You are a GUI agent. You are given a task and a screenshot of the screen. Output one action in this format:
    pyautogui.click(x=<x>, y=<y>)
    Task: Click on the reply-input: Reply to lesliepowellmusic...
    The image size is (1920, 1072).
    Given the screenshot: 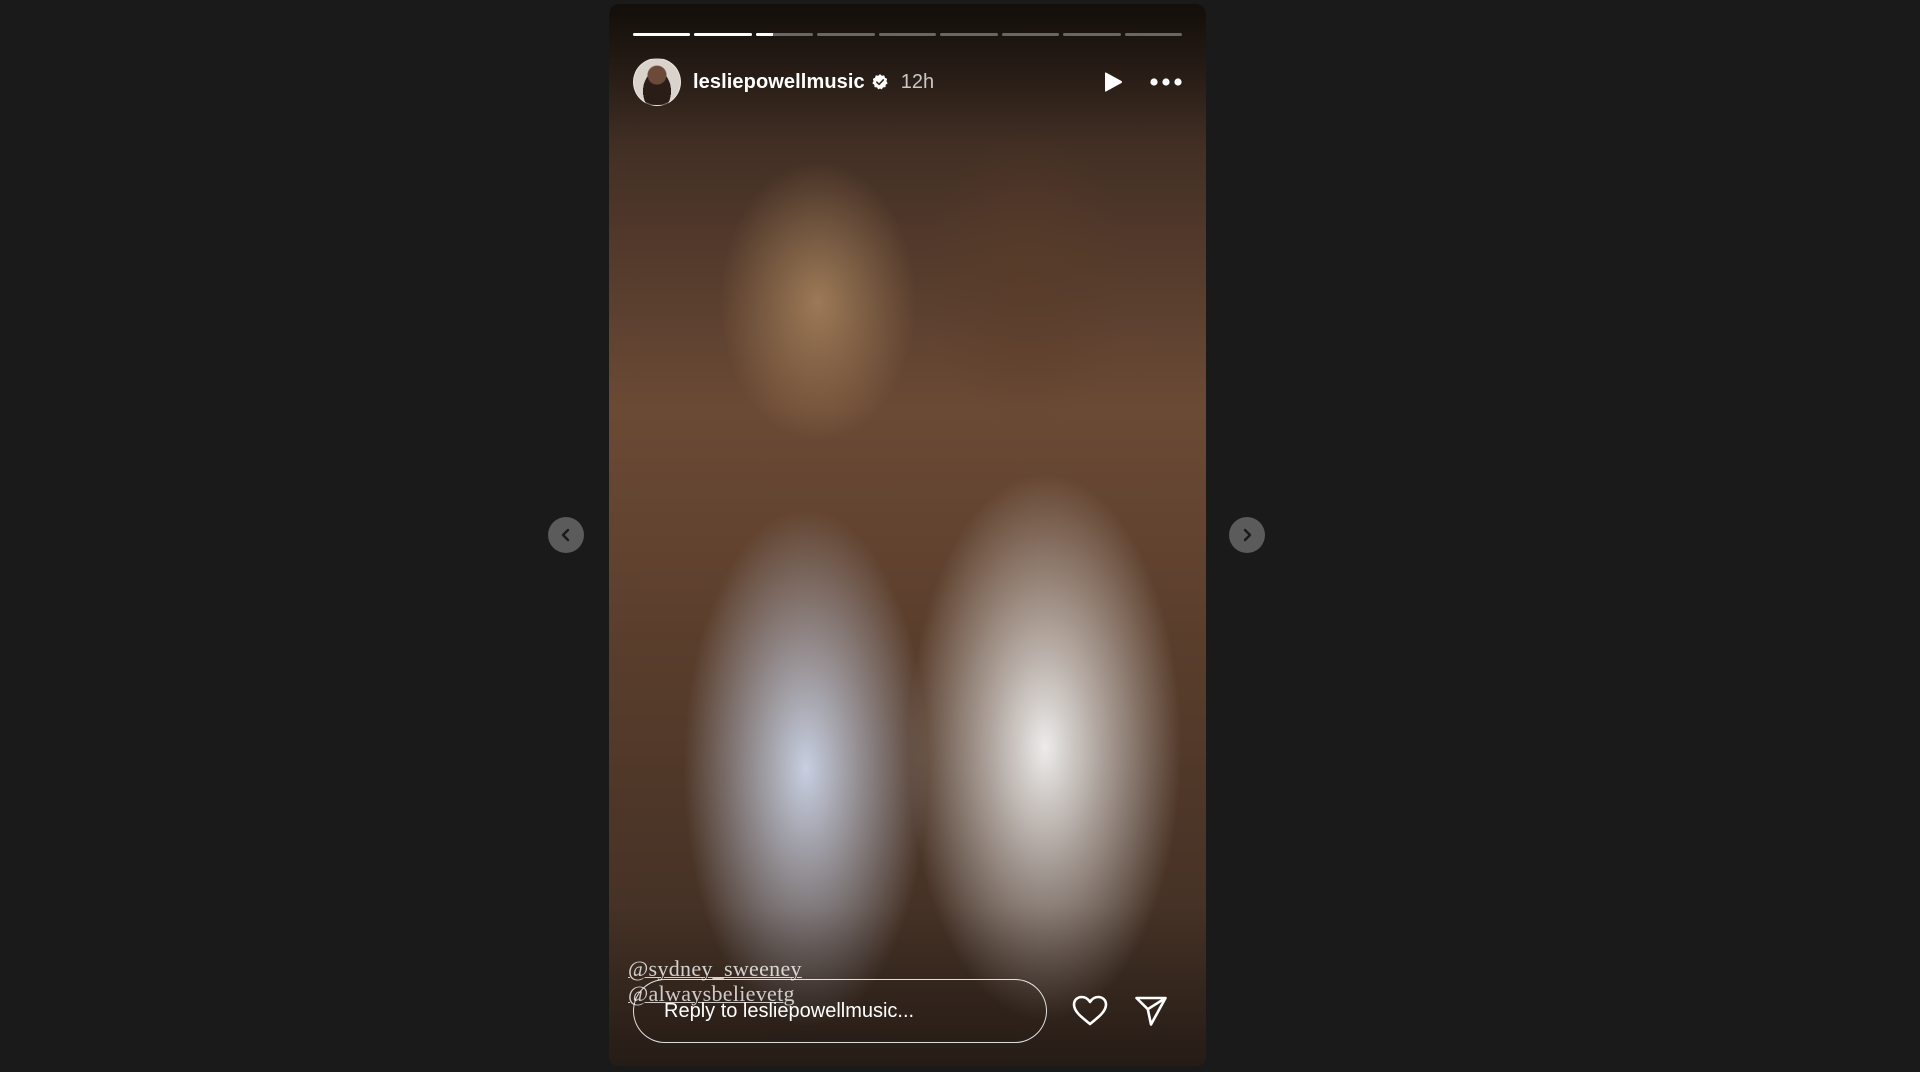 What is the action you would take?
    pyautogui.click(x=840, y=1011)
    